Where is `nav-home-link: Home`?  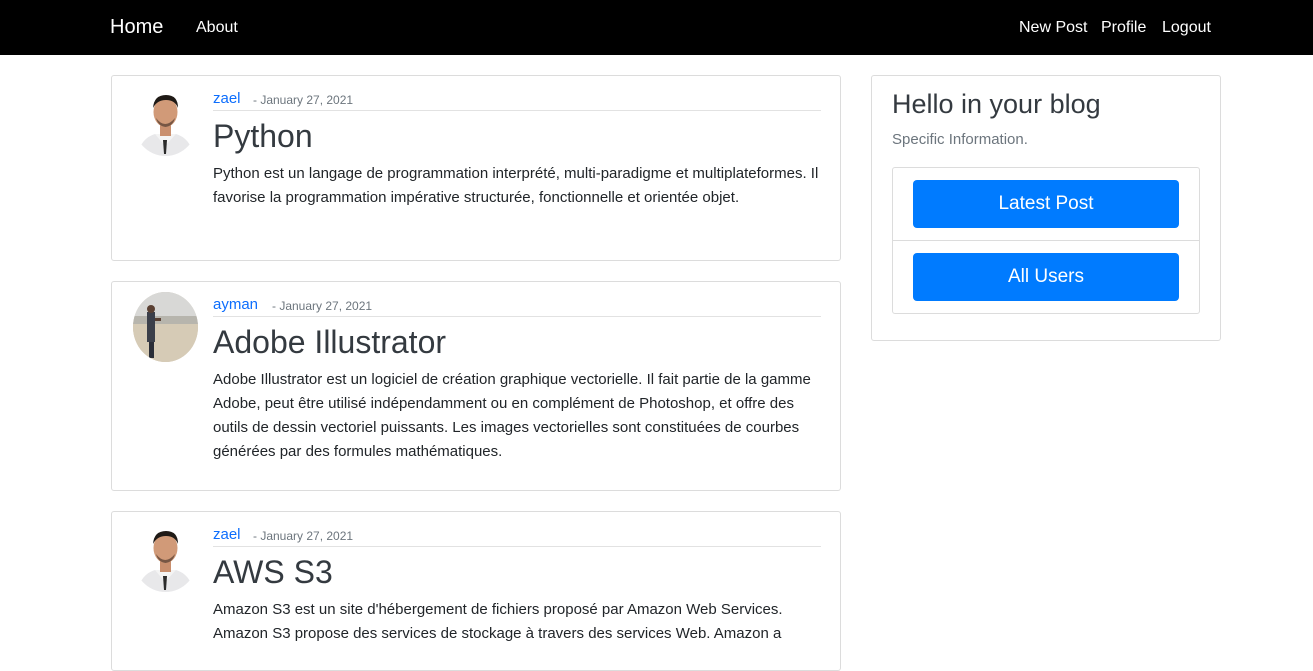 nav-home-link: Home is located at coordinates (136, 27).